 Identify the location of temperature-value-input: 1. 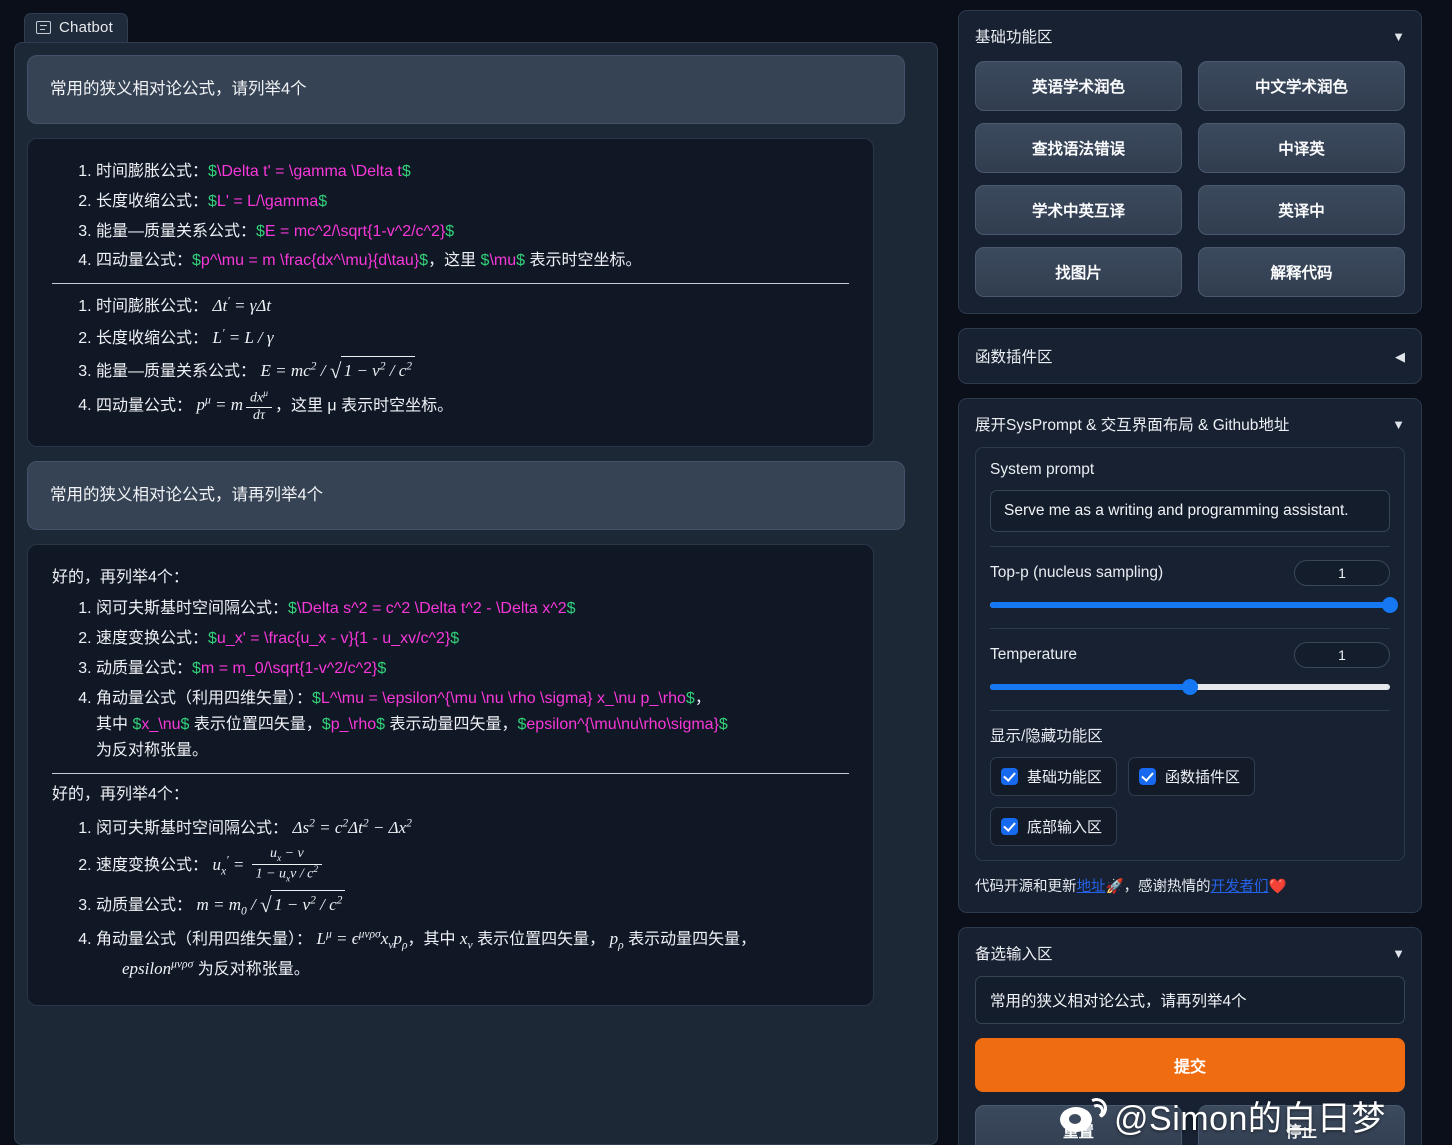
(1342, 655).